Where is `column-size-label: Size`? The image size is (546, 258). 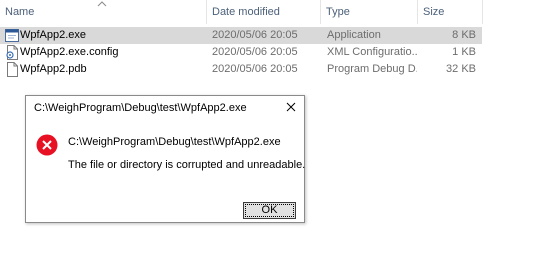
column-size-label: Size is located at coordinates (434, 12).